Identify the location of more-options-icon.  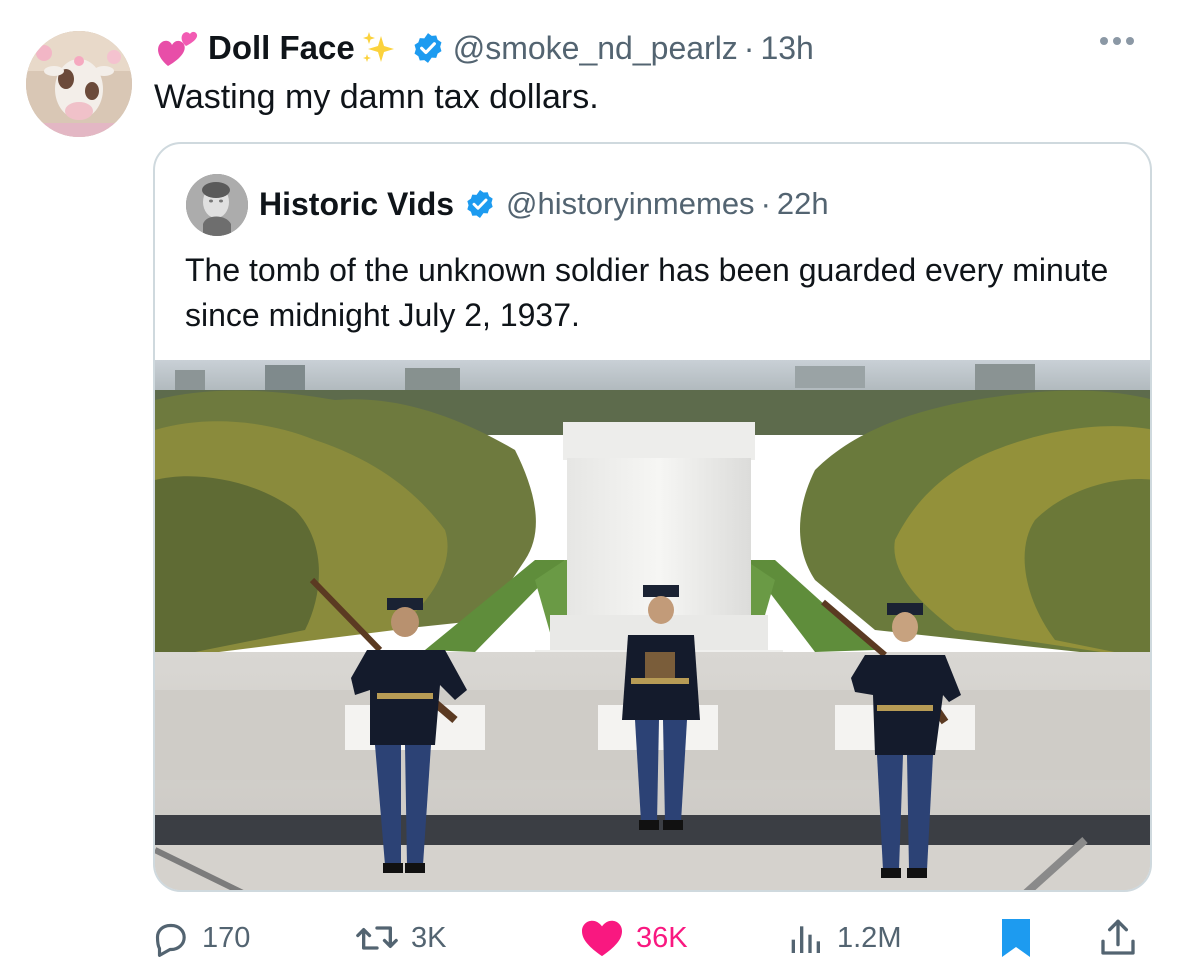
(1117, 41).